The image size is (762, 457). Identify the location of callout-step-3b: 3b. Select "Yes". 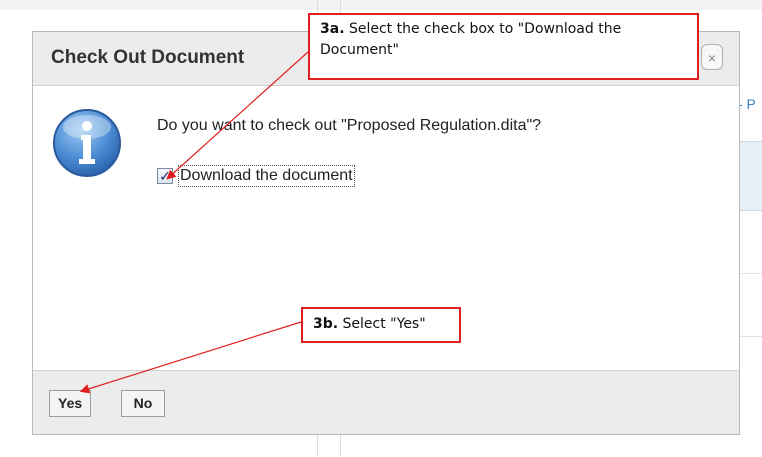
(381, 325).